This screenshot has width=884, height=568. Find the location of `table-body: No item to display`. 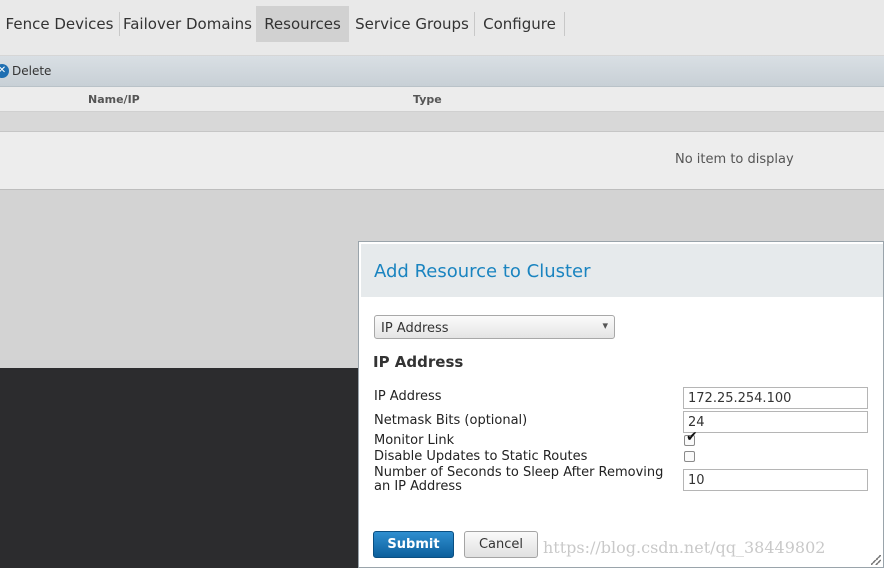

table-body: No item to display is located at coordinates (442, 161).